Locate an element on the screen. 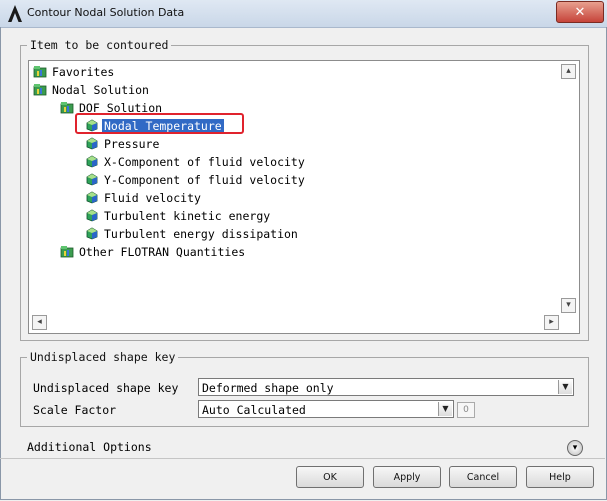 This screenshot has height=501, width=607. scale-factor-select: Auto Calculated ▼ is located at coordinates (326, 409).